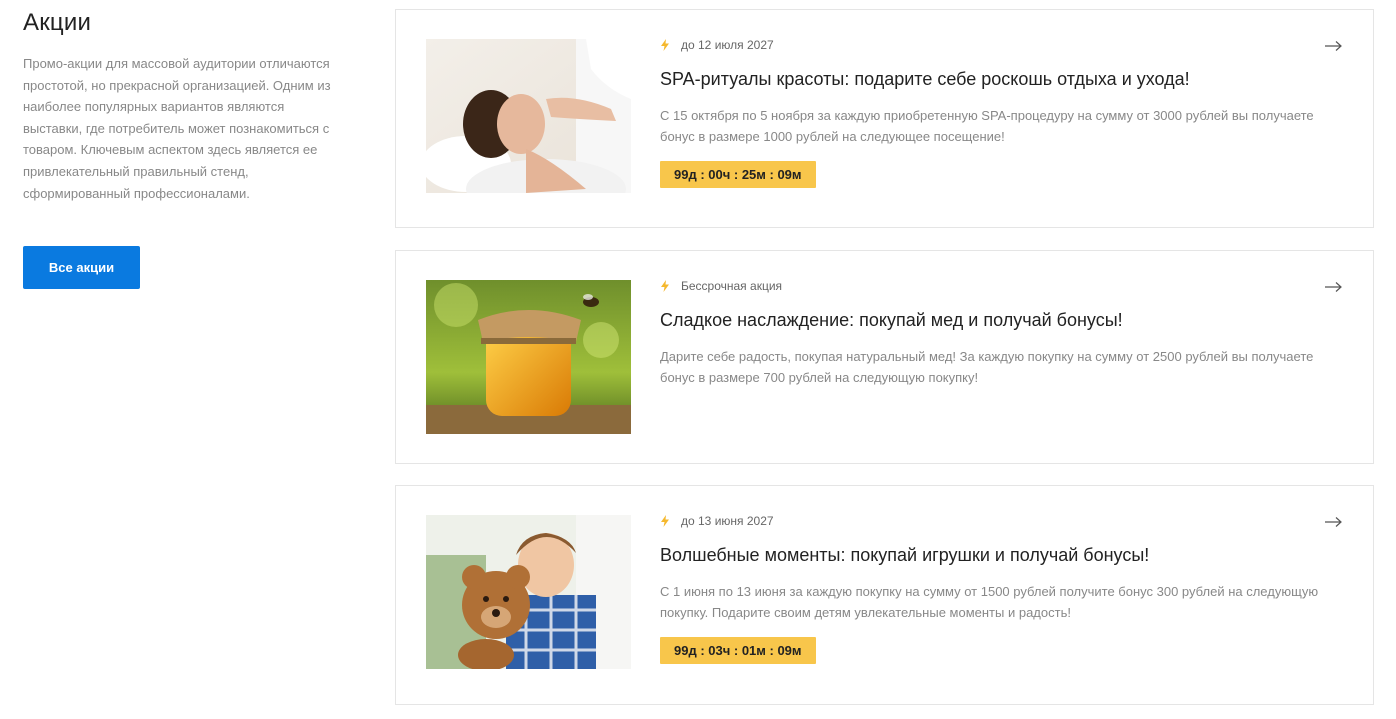 Image resolution: width=1396 pixels, height=719 pixels. What do you see at coordinates (727, 521) in the screenshot?
I see `promo-date: до 13 июня 2027` at bounding box center [727, 521].